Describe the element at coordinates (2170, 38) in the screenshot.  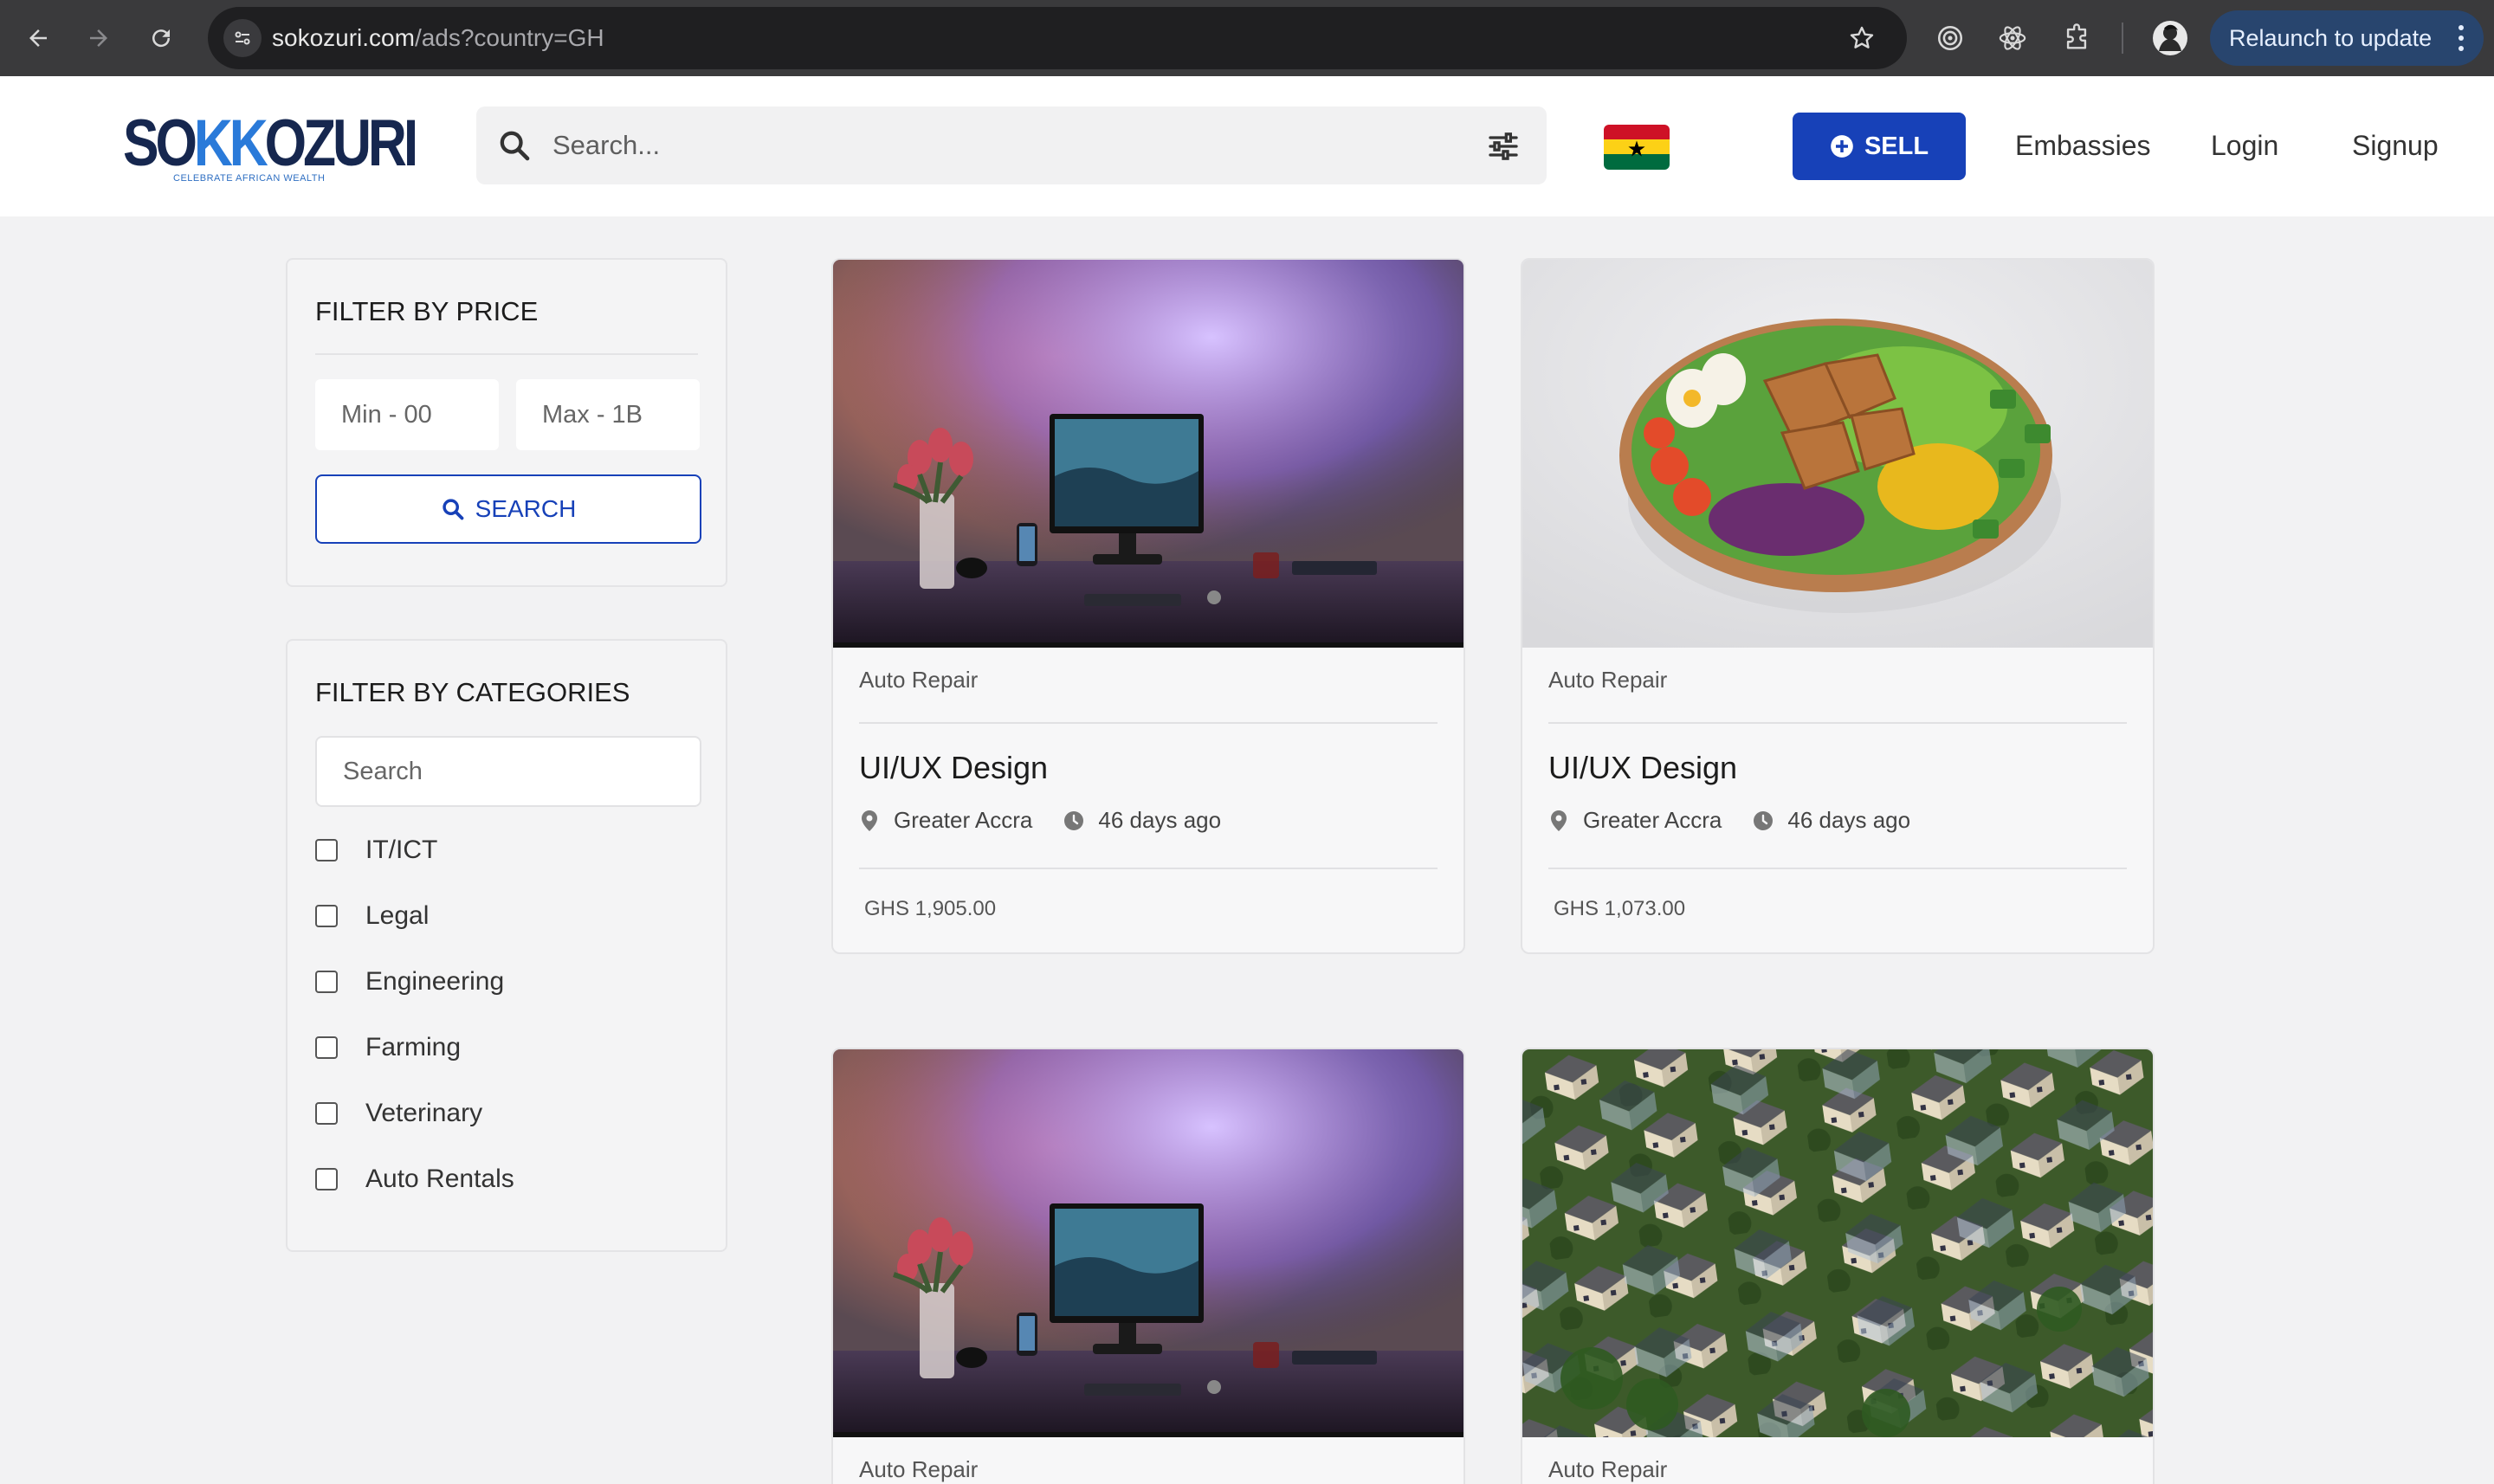
I see `profile-avatar` at that location.